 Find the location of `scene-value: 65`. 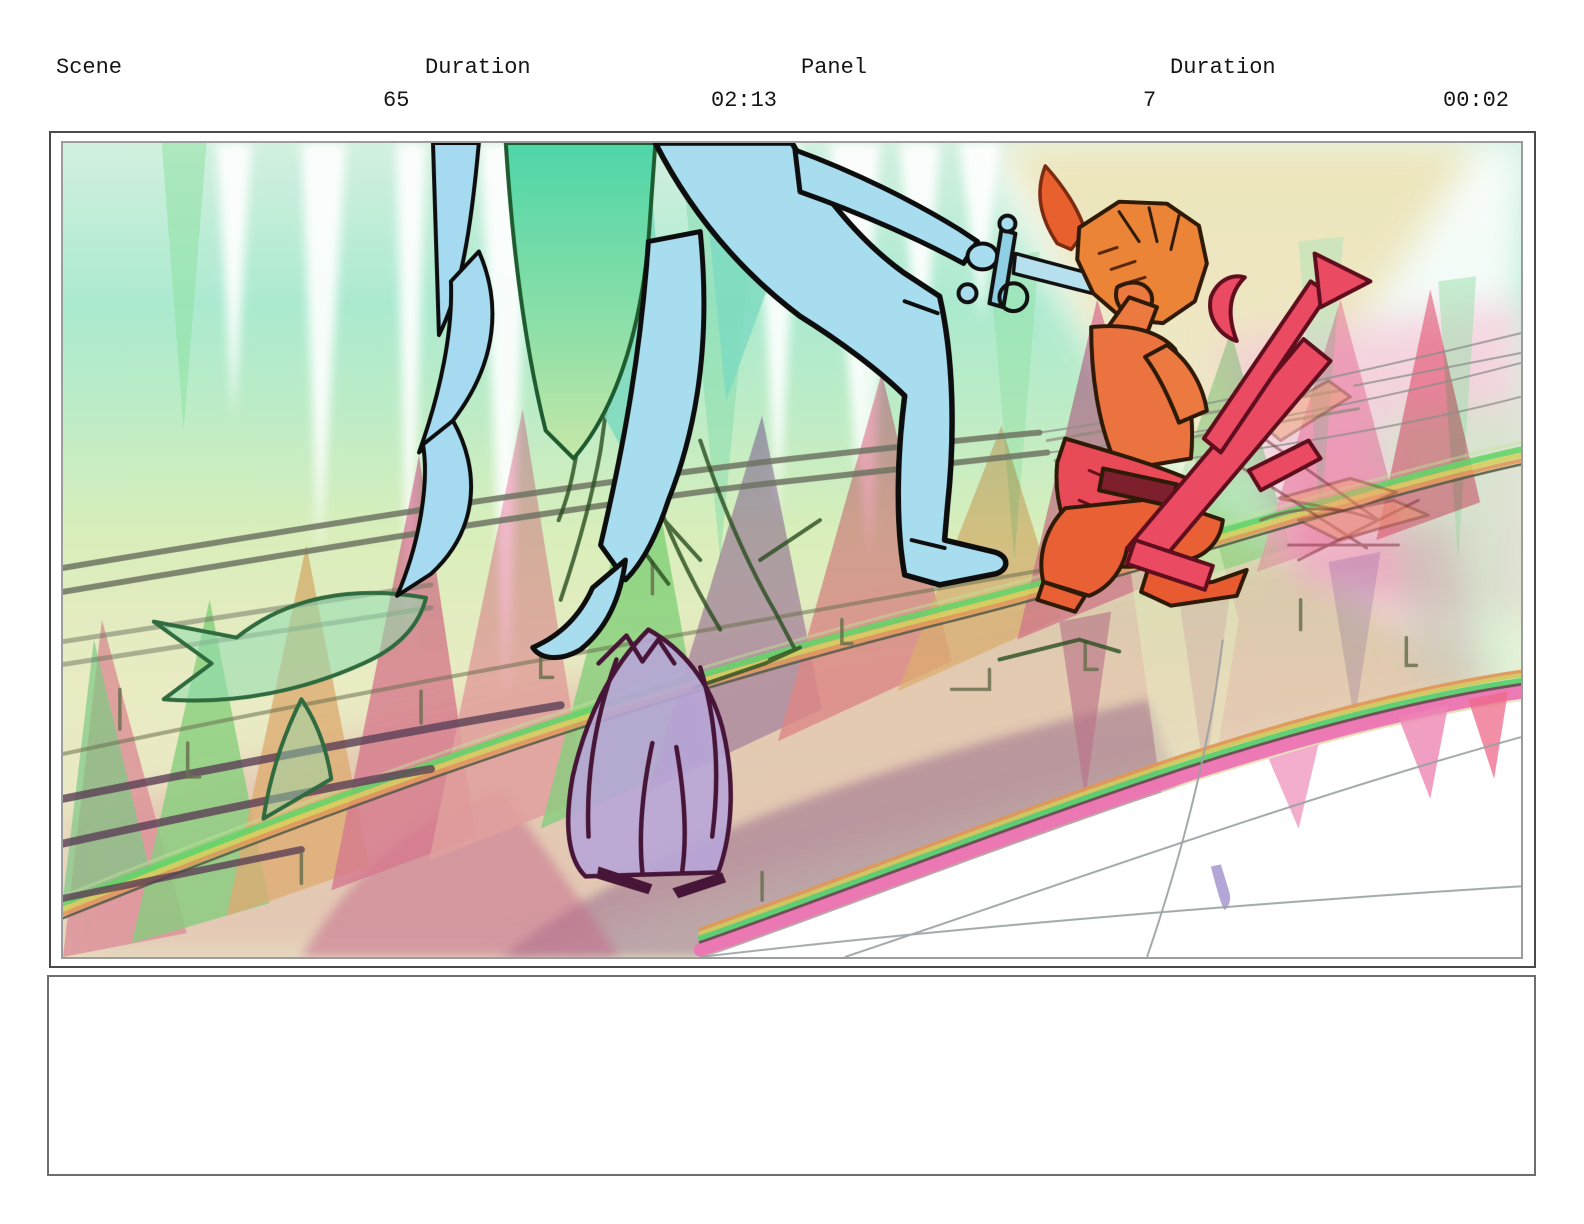

scene-value: 65 is located at coordinates (396, 100).